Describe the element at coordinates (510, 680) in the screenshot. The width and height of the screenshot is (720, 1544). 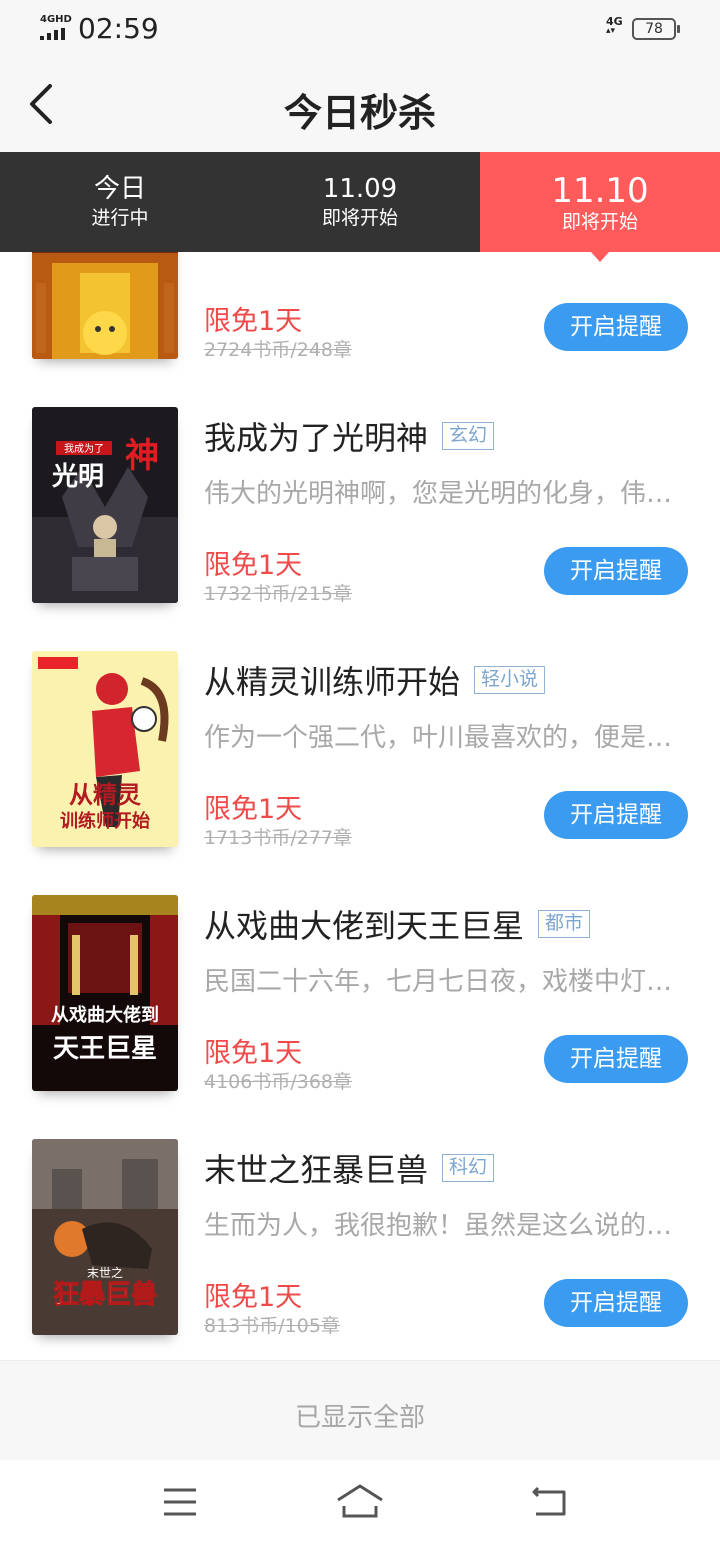
I see `genre-tag: 轻小说` at that location.